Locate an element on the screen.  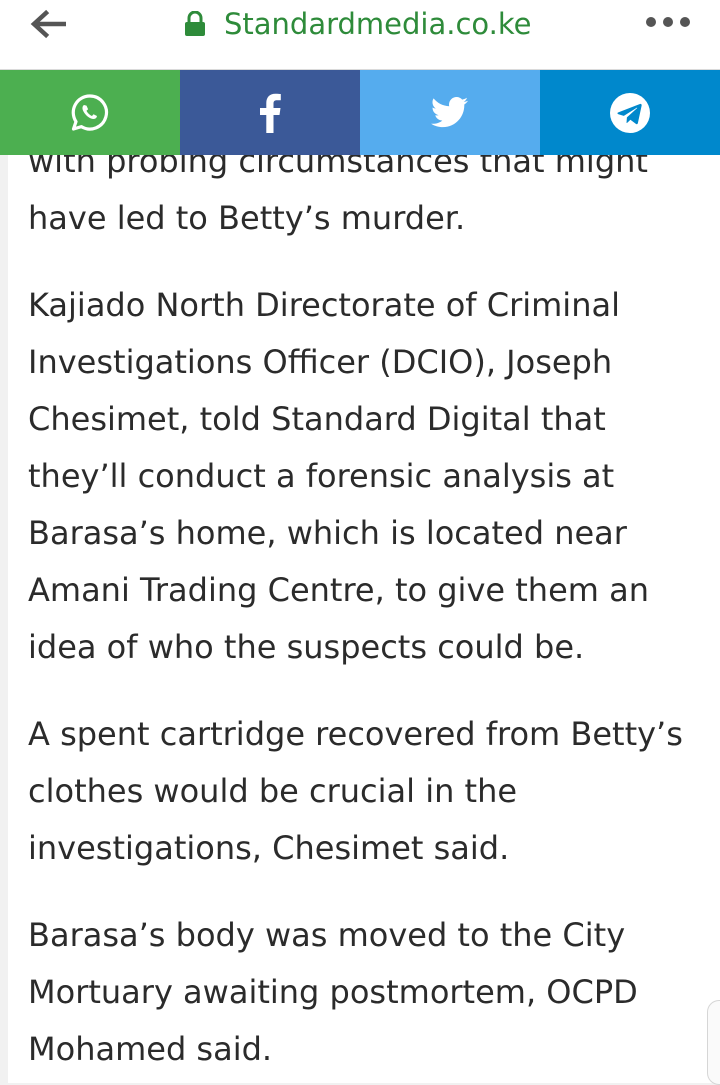
share-twitter-button is located at coordinates (450, 112).